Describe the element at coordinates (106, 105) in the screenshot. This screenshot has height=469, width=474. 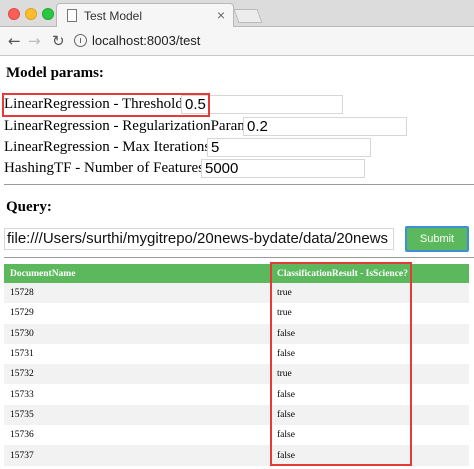
I see `threshold-highlight-box` at that location.